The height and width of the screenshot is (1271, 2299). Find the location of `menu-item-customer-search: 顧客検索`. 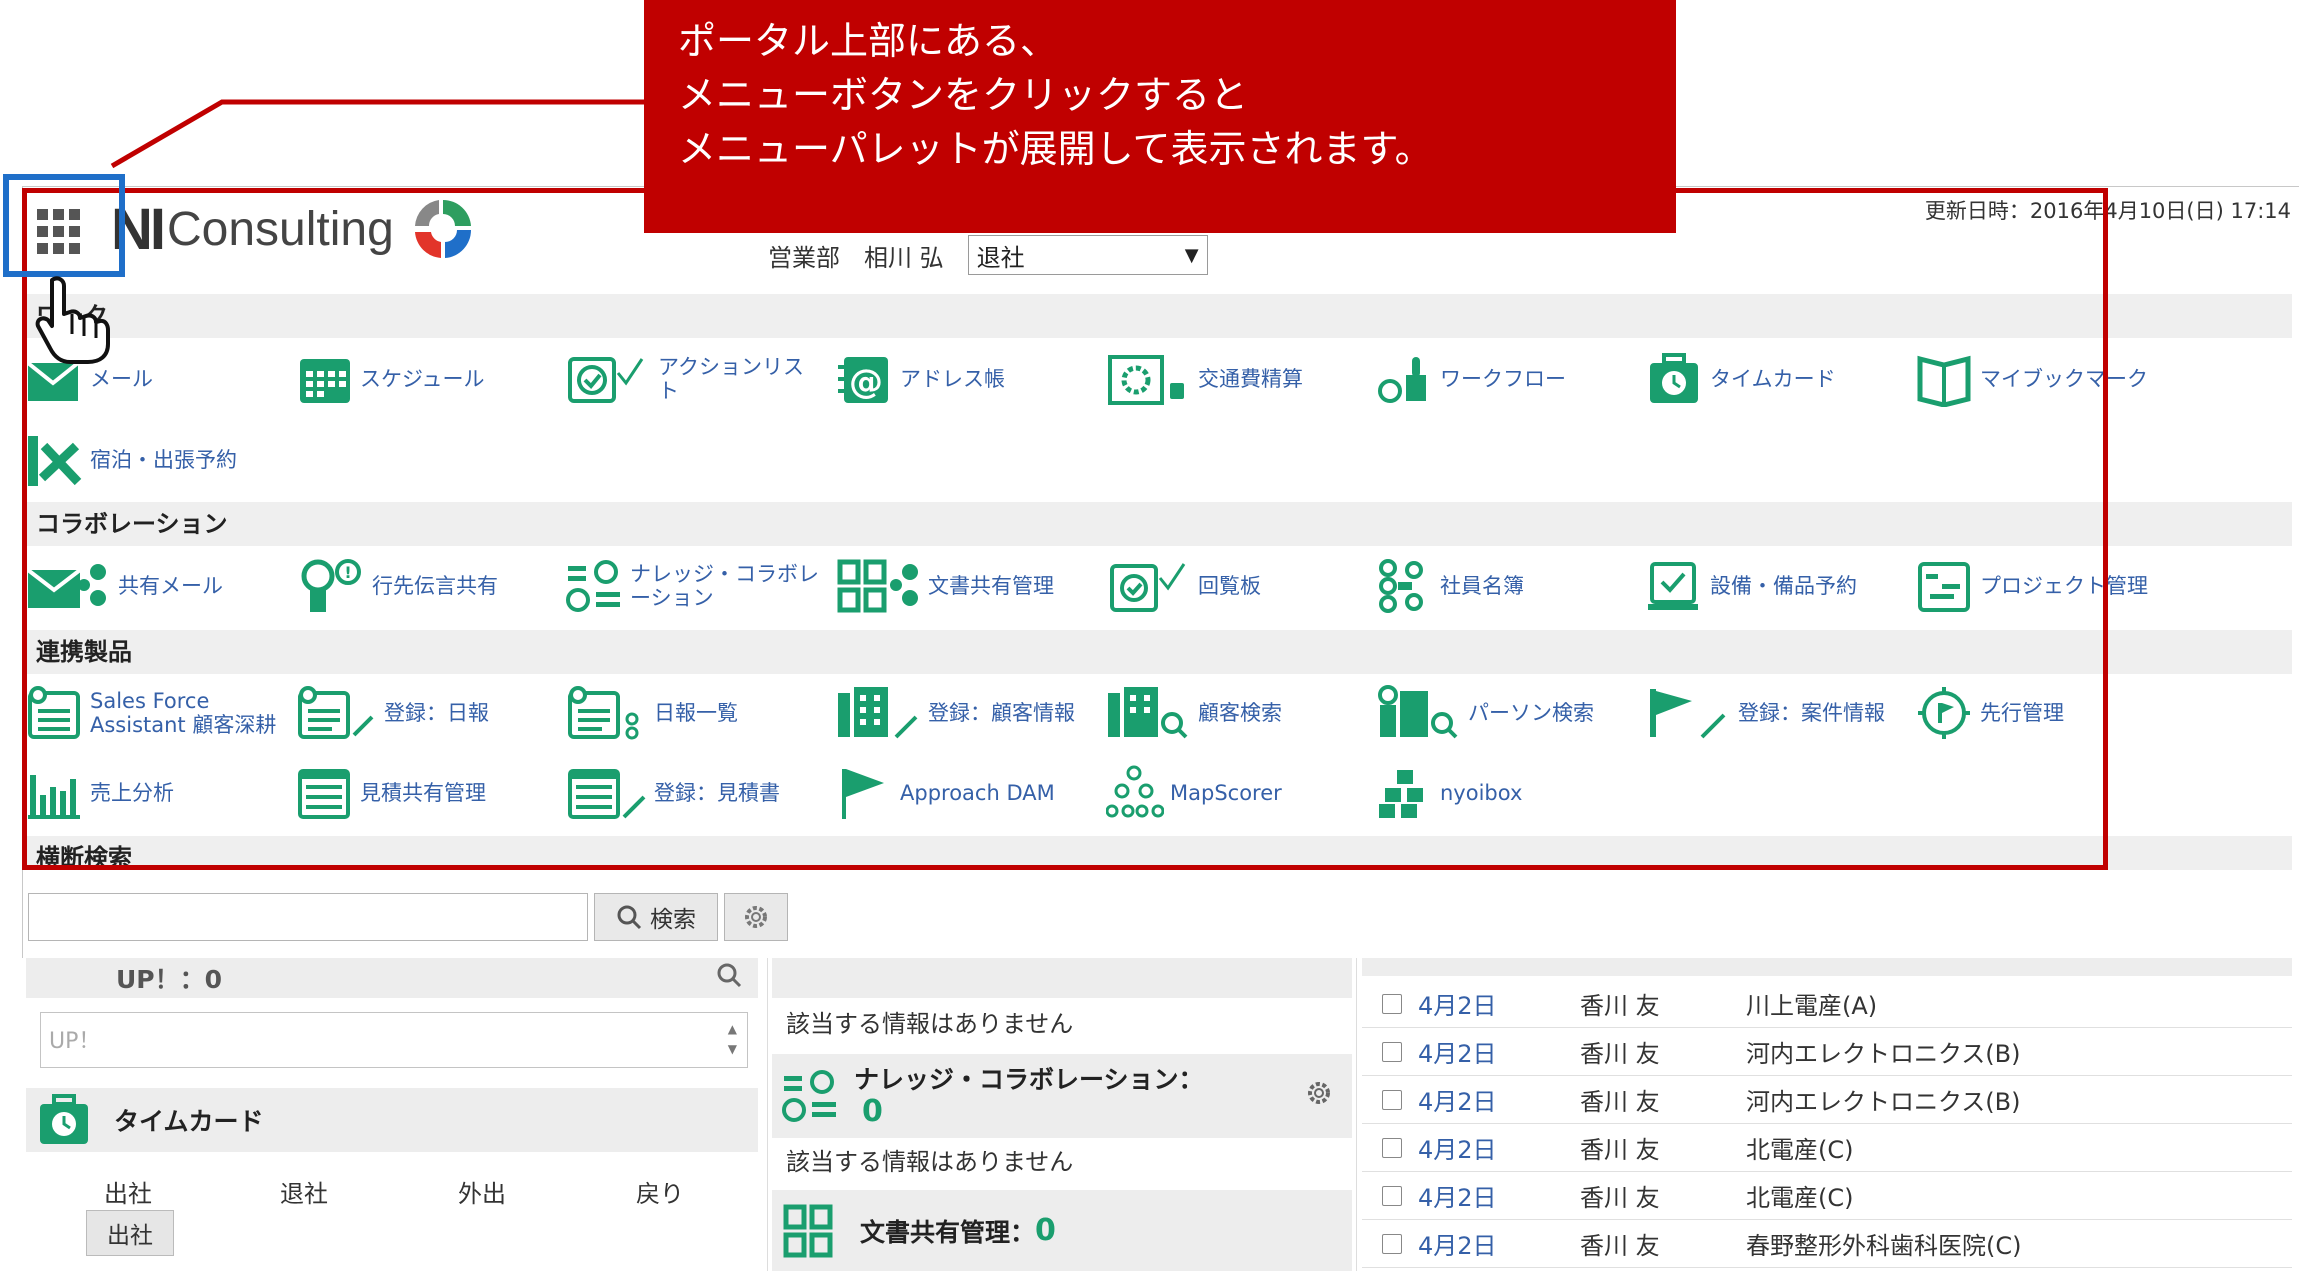

menu-item-customer-search: 顧客検索 is located at coordinates (1240, 713).